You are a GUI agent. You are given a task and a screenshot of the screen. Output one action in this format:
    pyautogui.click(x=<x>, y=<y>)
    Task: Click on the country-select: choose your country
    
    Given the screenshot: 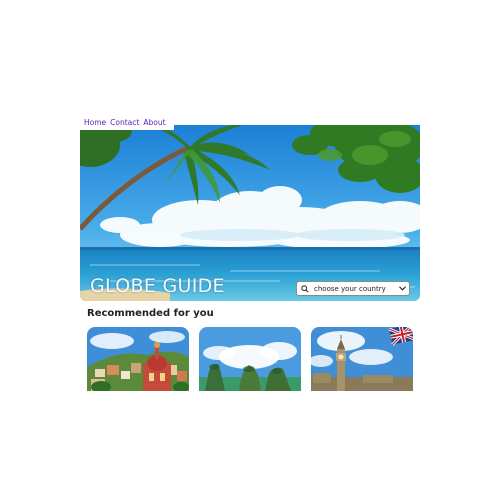 What is the action you would take?
    pyautogui.click(x=353, y=288)
    